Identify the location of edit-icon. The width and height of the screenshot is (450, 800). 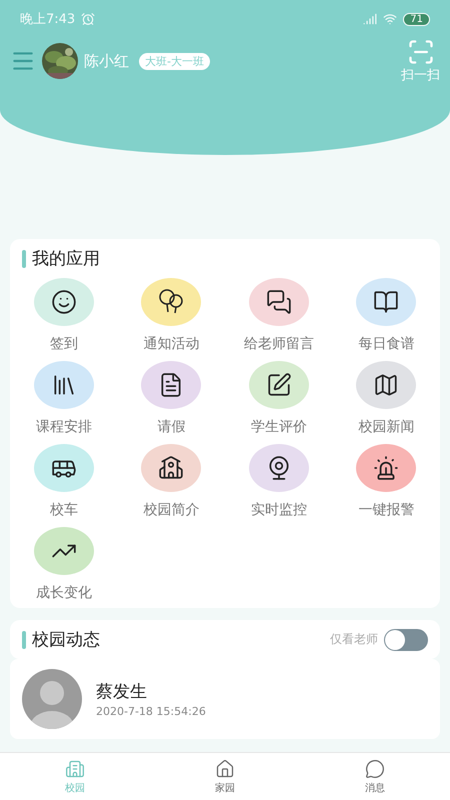
(279, 385).